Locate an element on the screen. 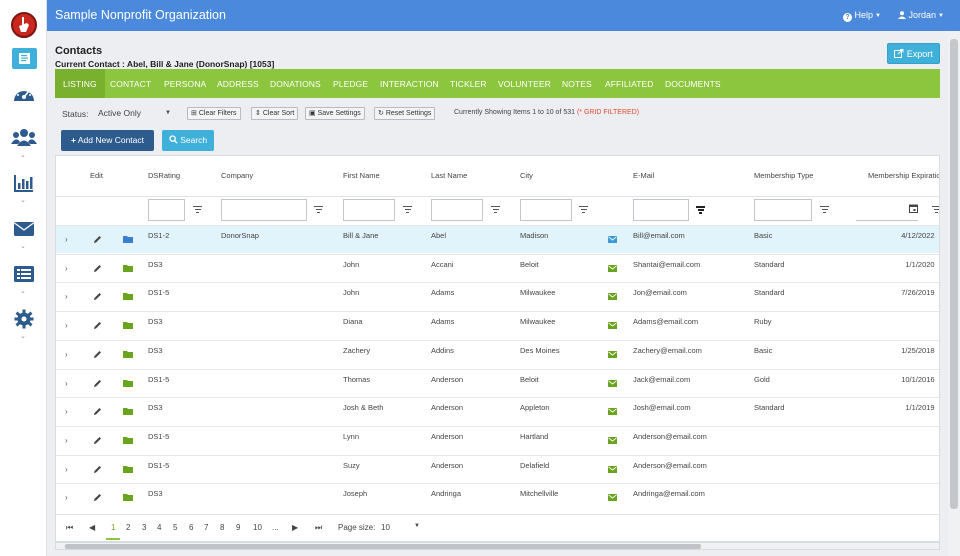 The height and width of the screenshot is (556, 960). cell-email: Adams@email.com is located at coordinates (665, 321).